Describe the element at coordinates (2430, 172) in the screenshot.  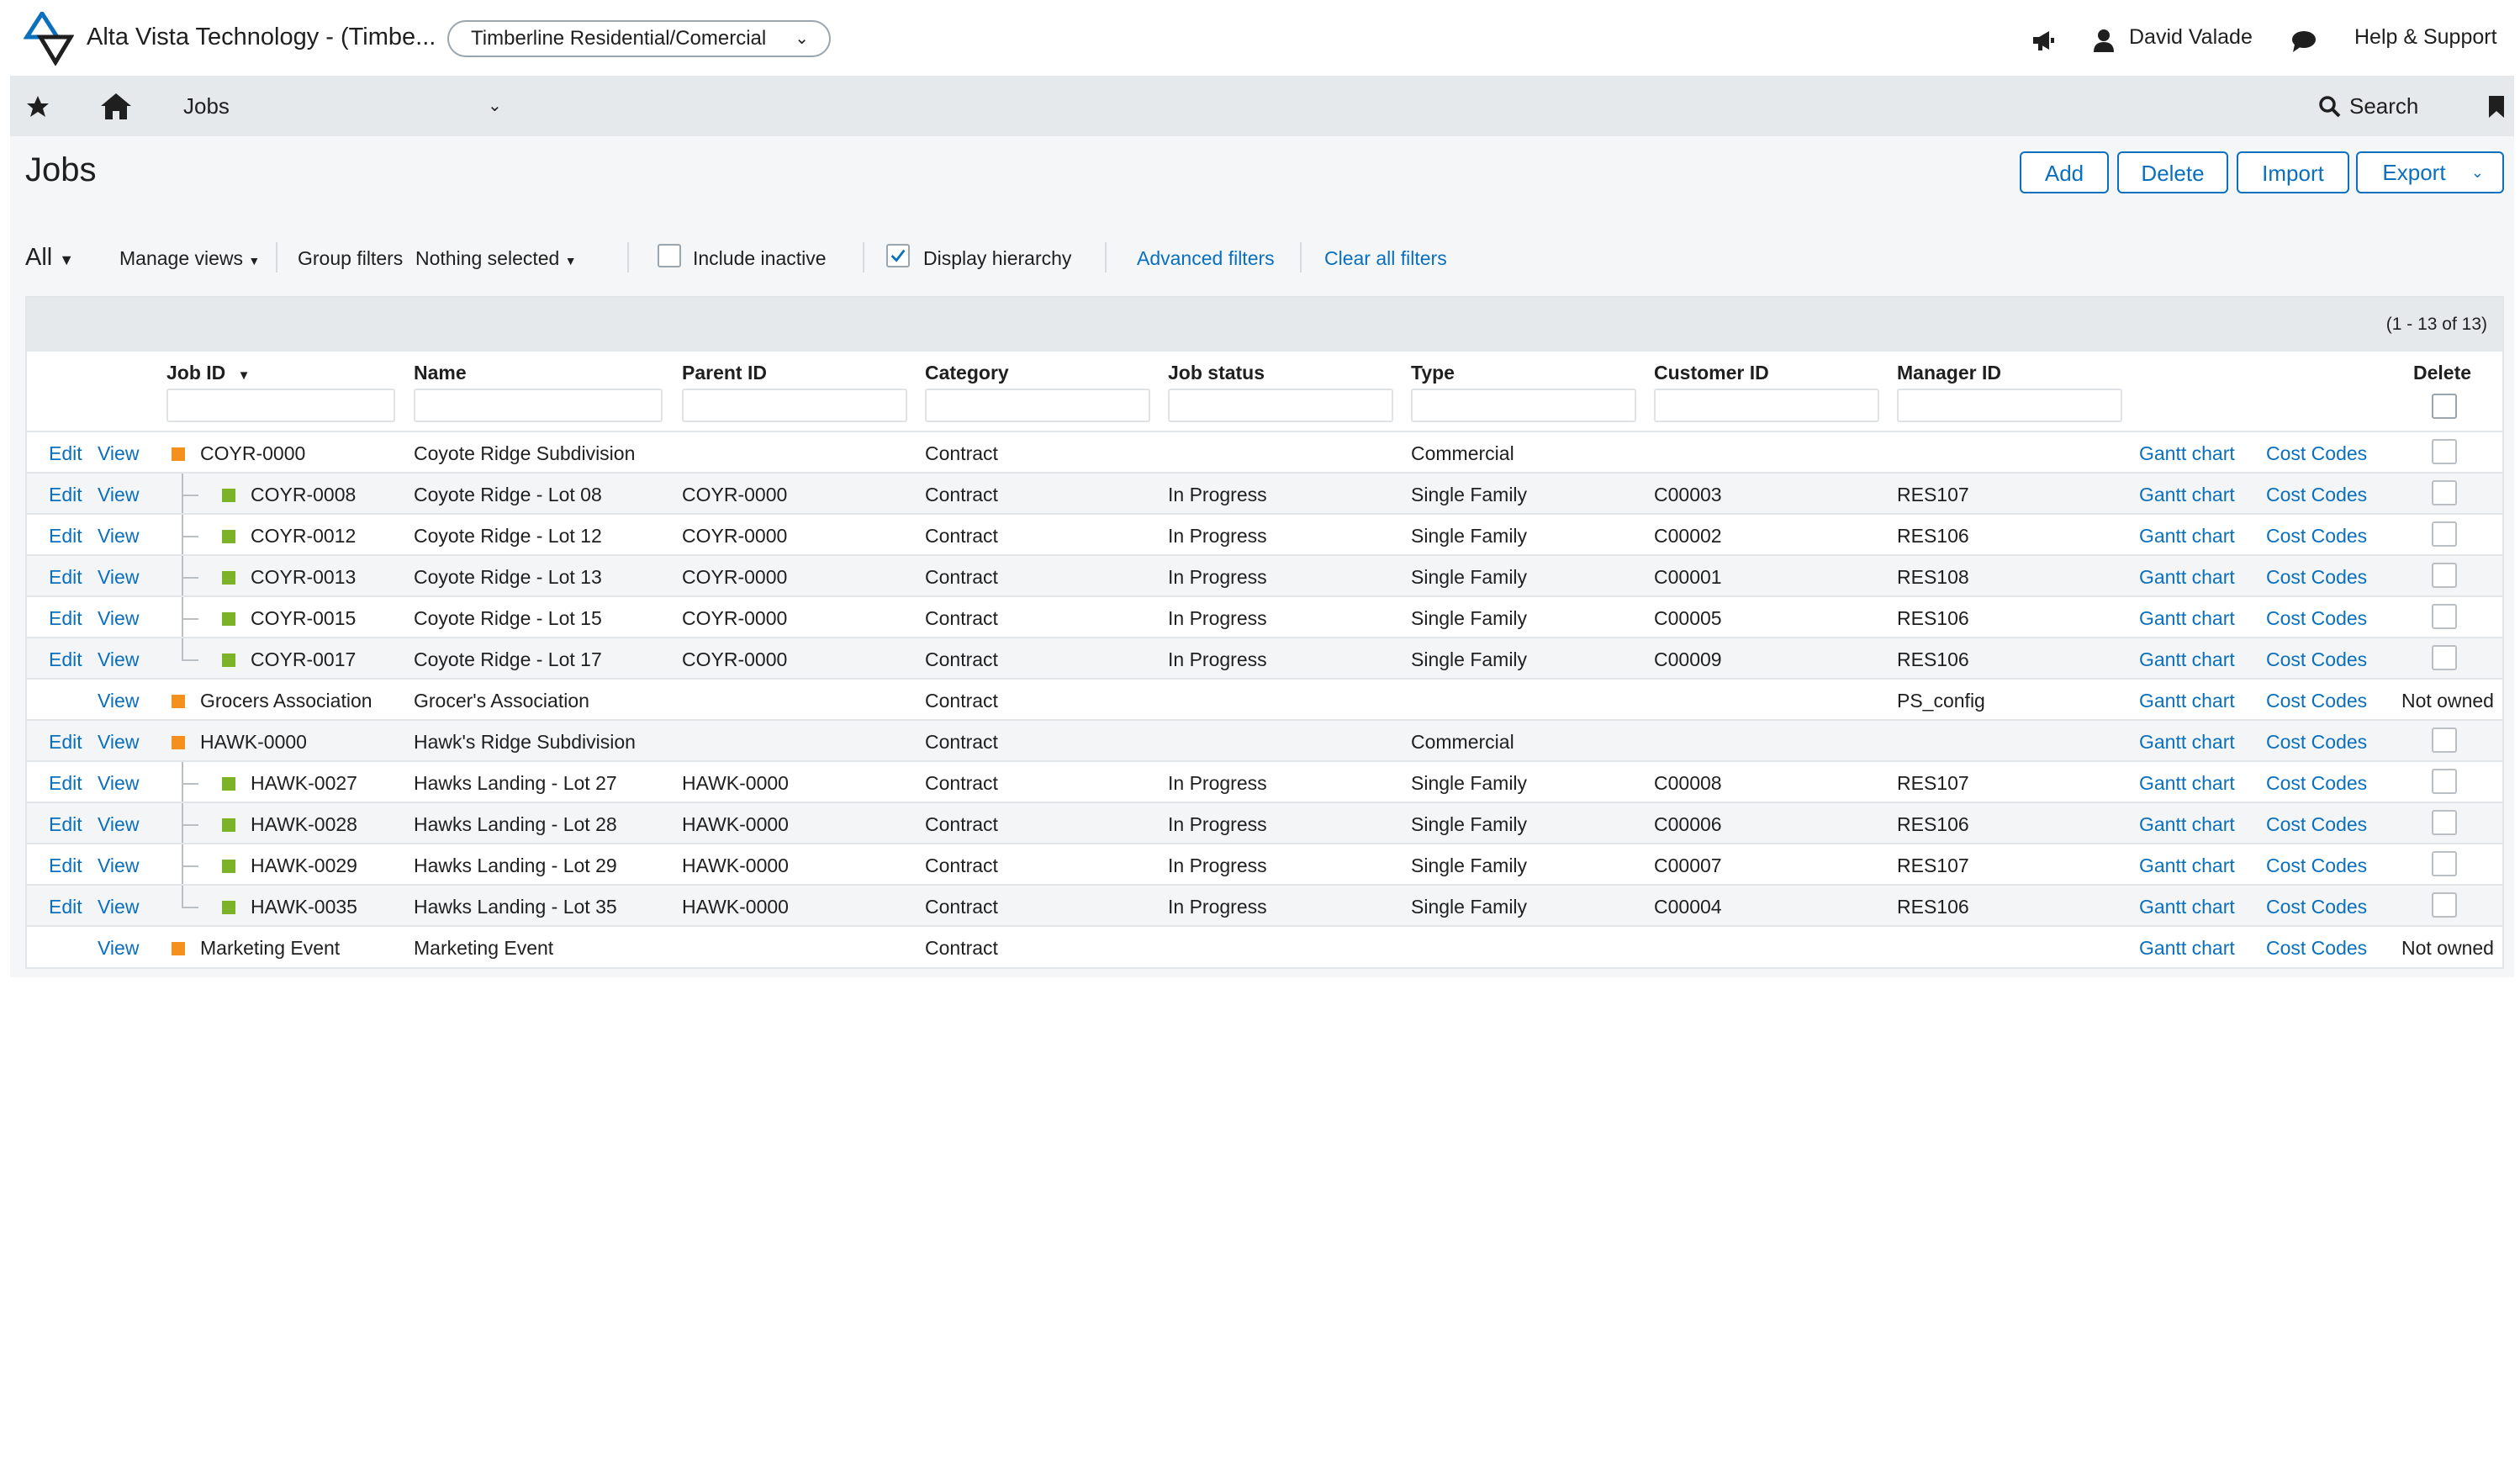
I see `export-button: Export ⌄` at that location.